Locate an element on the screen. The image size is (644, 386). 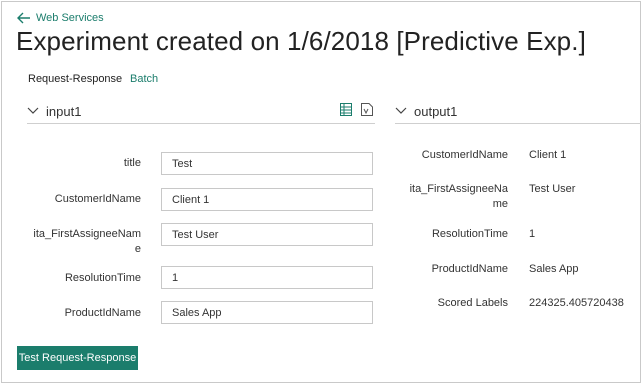
title-input is located at coordinates (267, 163).